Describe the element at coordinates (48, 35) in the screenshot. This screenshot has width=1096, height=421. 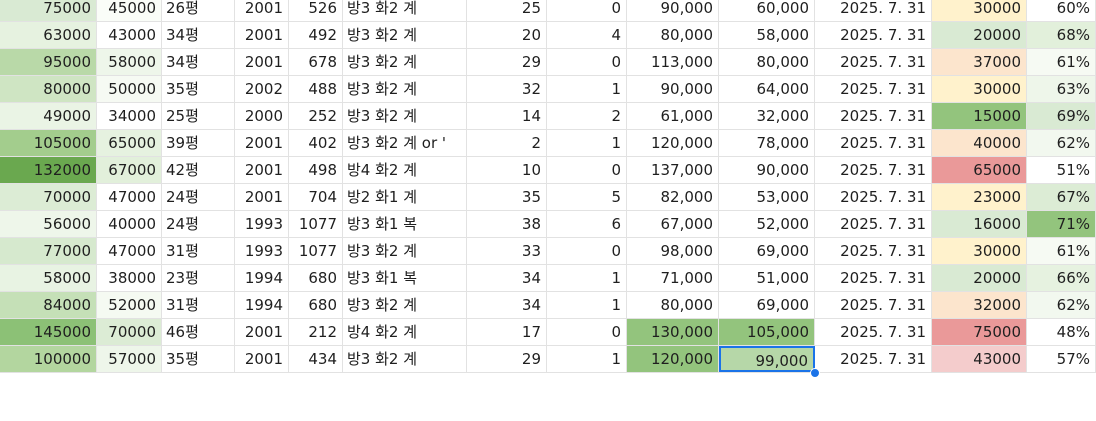
I see `cell-a: 63000` at that location.